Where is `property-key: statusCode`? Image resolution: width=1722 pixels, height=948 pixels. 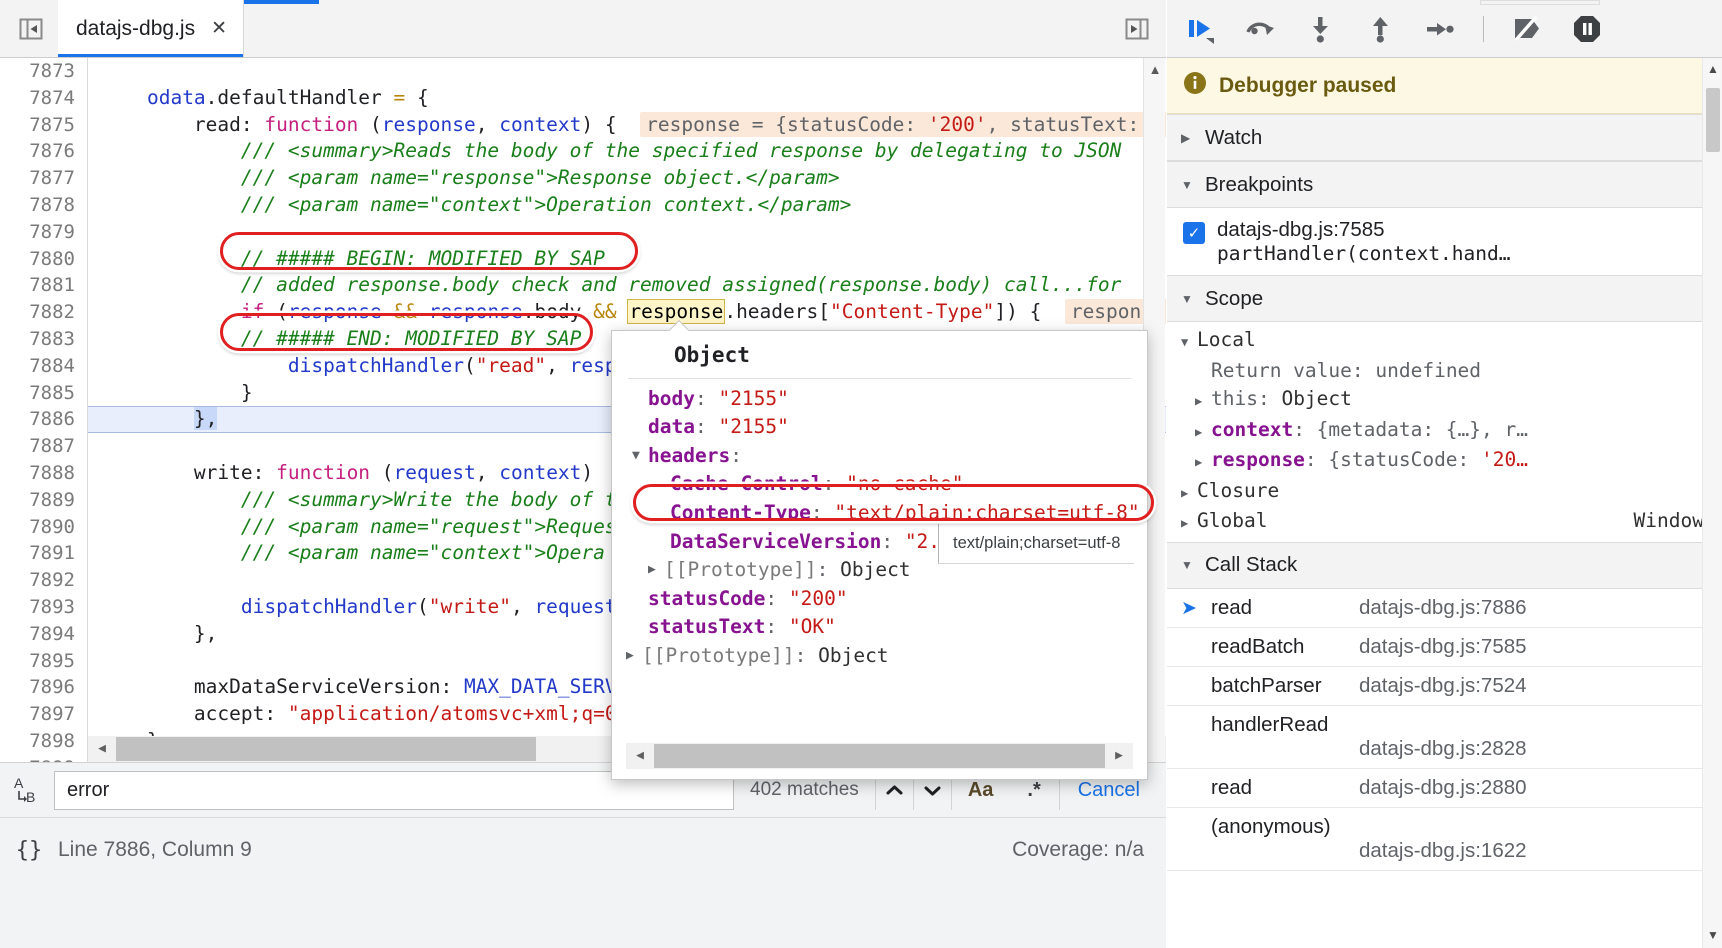 property-key: statusCode is located at coordinates (707, 598).